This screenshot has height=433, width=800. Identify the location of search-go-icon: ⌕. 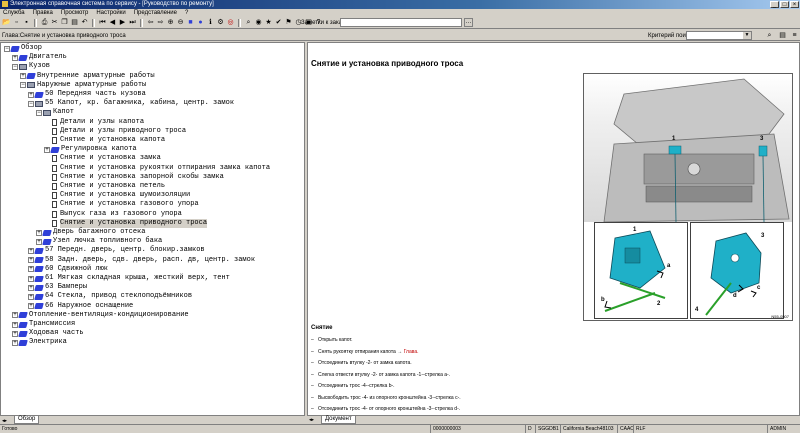
(769, 35).